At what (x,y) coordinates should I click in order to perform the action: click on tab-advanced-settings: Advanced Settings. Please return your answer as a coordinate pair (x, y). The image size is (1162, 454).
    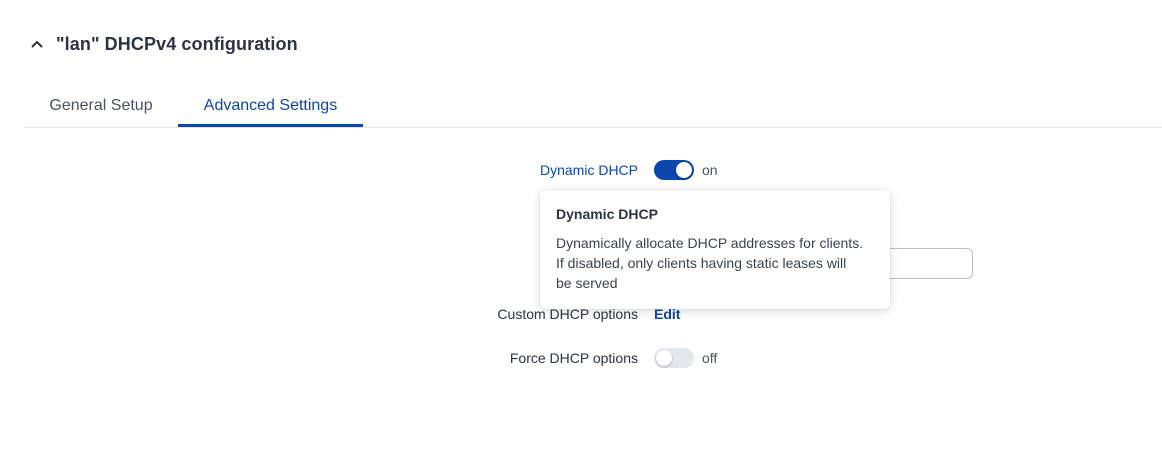
    Looking at the image, I should click on (270, 105).